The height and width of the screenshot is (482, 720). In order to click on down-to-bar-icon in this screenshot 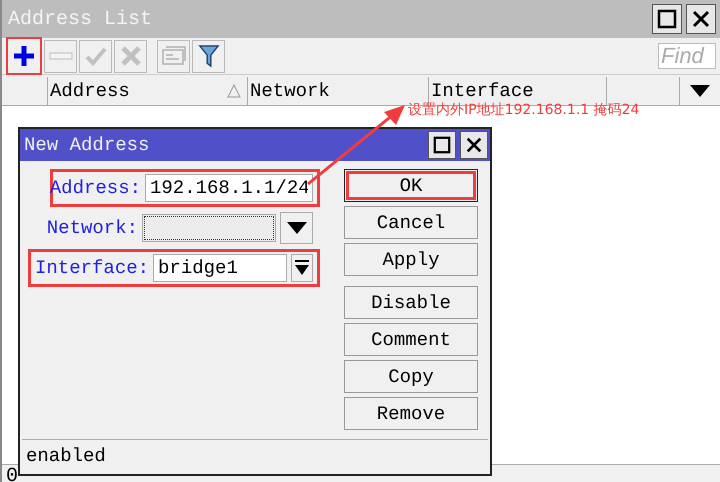, I will do `click(302, 268)`.